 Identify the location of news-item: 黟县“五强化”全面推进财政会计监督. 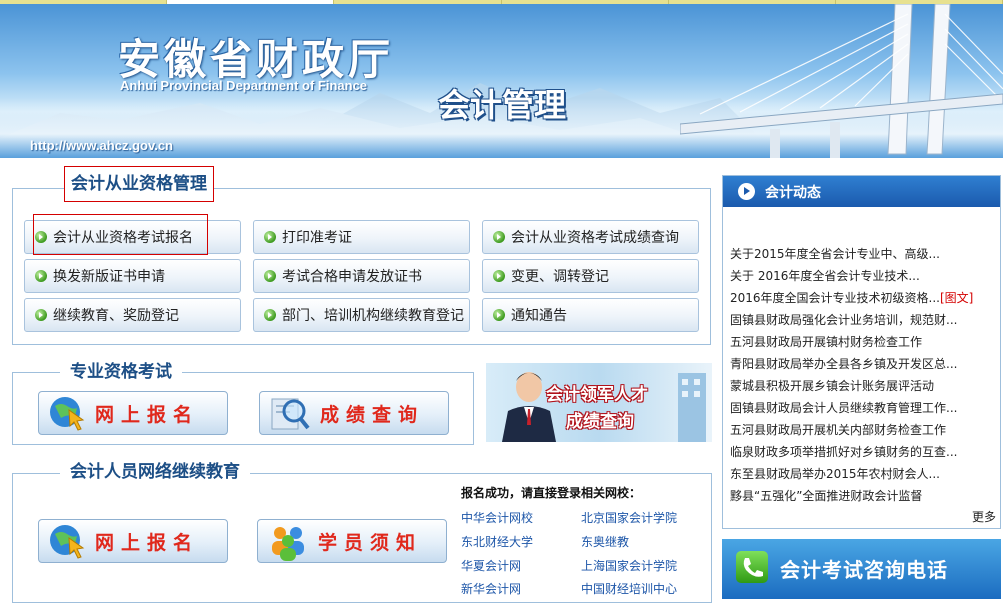
(826, 495).